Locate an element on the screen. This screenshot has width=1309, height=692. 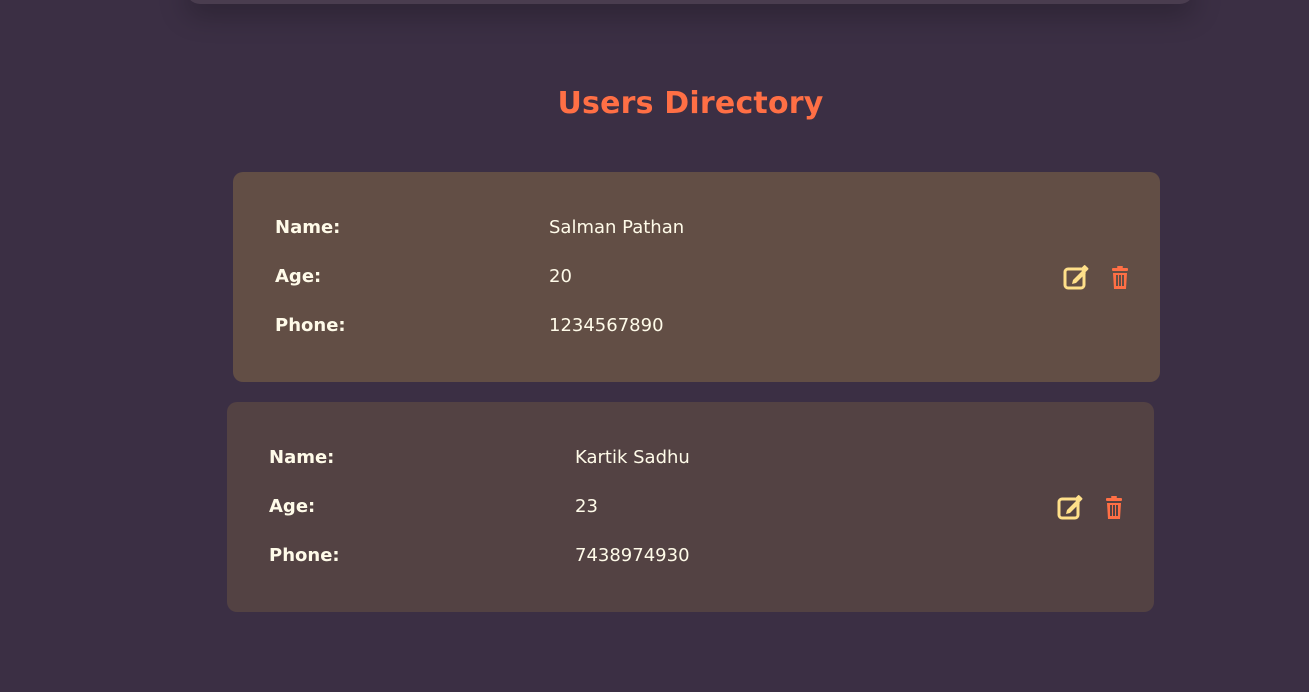
name-value: Salman Pathan is located at coordinates (617, 227).